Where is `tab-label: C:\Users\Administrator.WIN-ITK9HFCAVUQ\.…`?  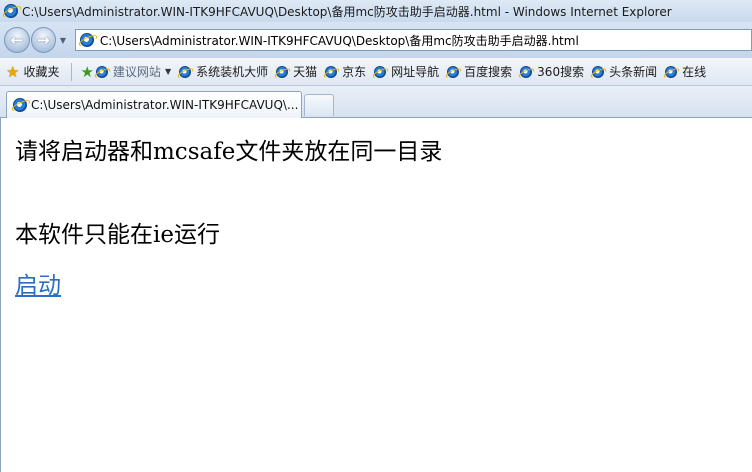 tab-label: C:\Users\Administrator.WIN-ITK9HFCAVUQ\.… is located at coordinates (165, 105).